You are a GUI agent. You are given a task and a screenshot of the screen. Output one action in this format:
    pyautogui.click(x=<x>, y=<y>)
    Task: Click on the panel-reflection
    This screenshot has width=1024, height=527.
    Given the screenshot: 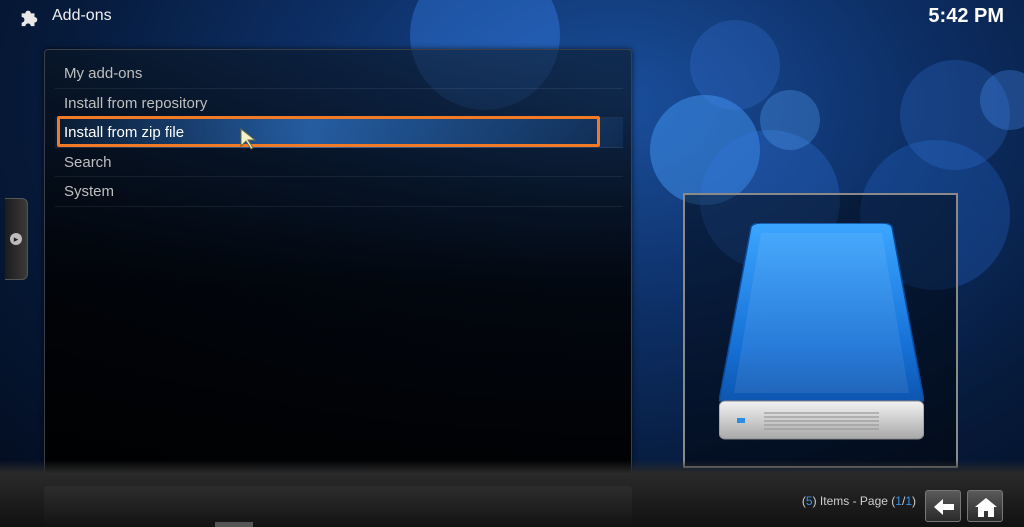 What is the action you would take?
    pyautogui.click(x=338, y=506)
    